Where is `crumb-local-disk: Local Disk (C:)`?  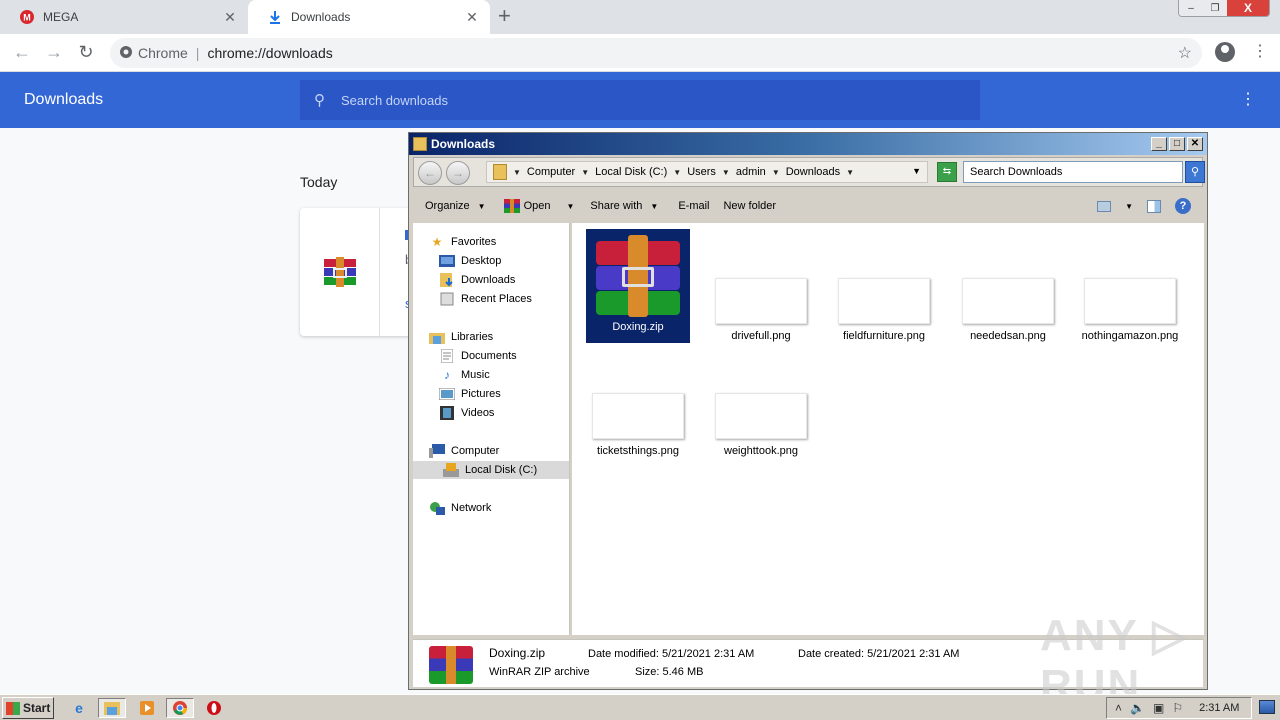
crumb-local-disk: Local Disk (C:) is located at coordinates (631, 172).